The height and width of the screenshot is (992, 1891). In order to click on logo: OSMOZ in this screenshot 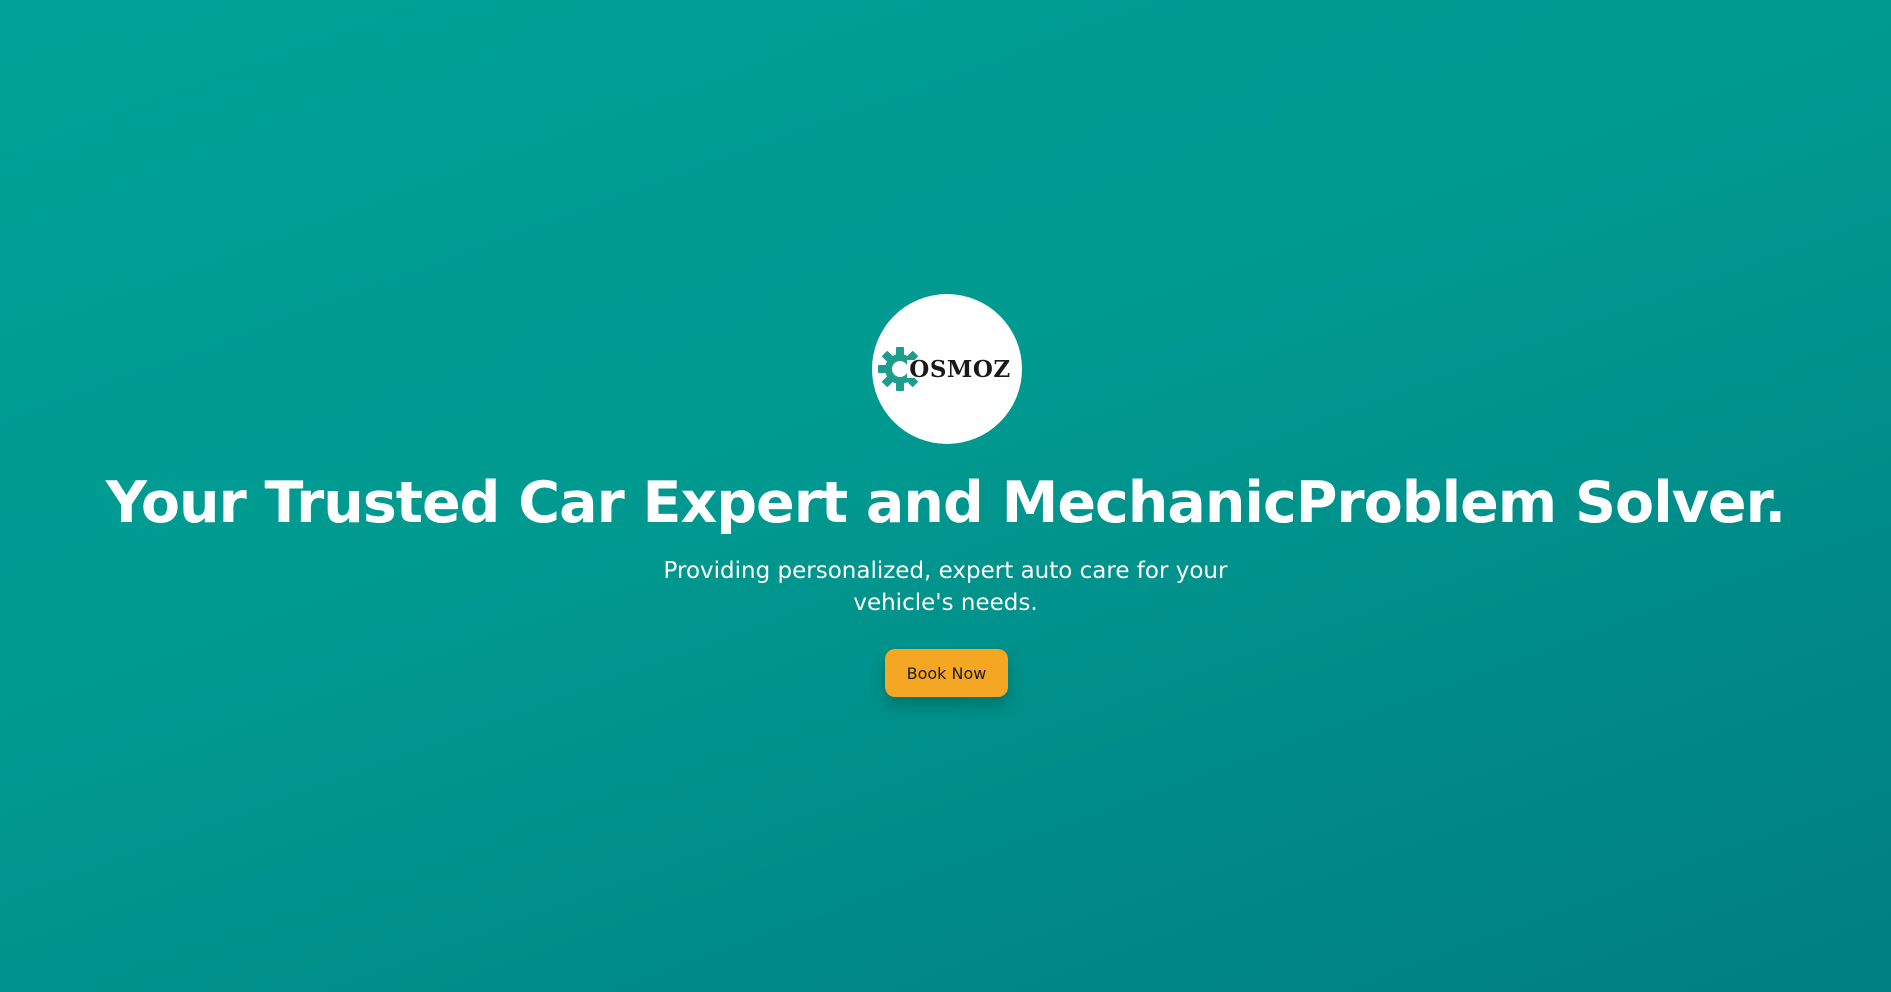, I will do `click(947, 369)`.